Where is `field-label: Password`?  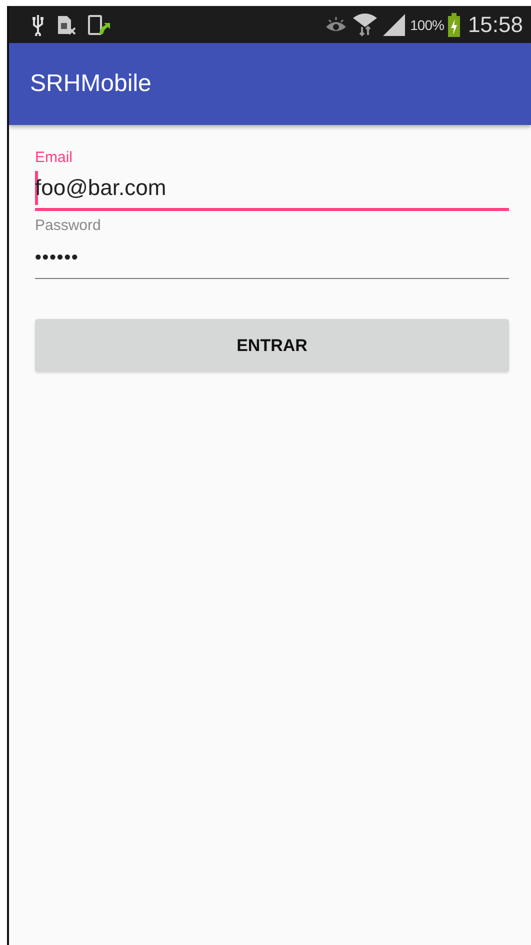 field-label: Password is located at coordinates (68, 225).